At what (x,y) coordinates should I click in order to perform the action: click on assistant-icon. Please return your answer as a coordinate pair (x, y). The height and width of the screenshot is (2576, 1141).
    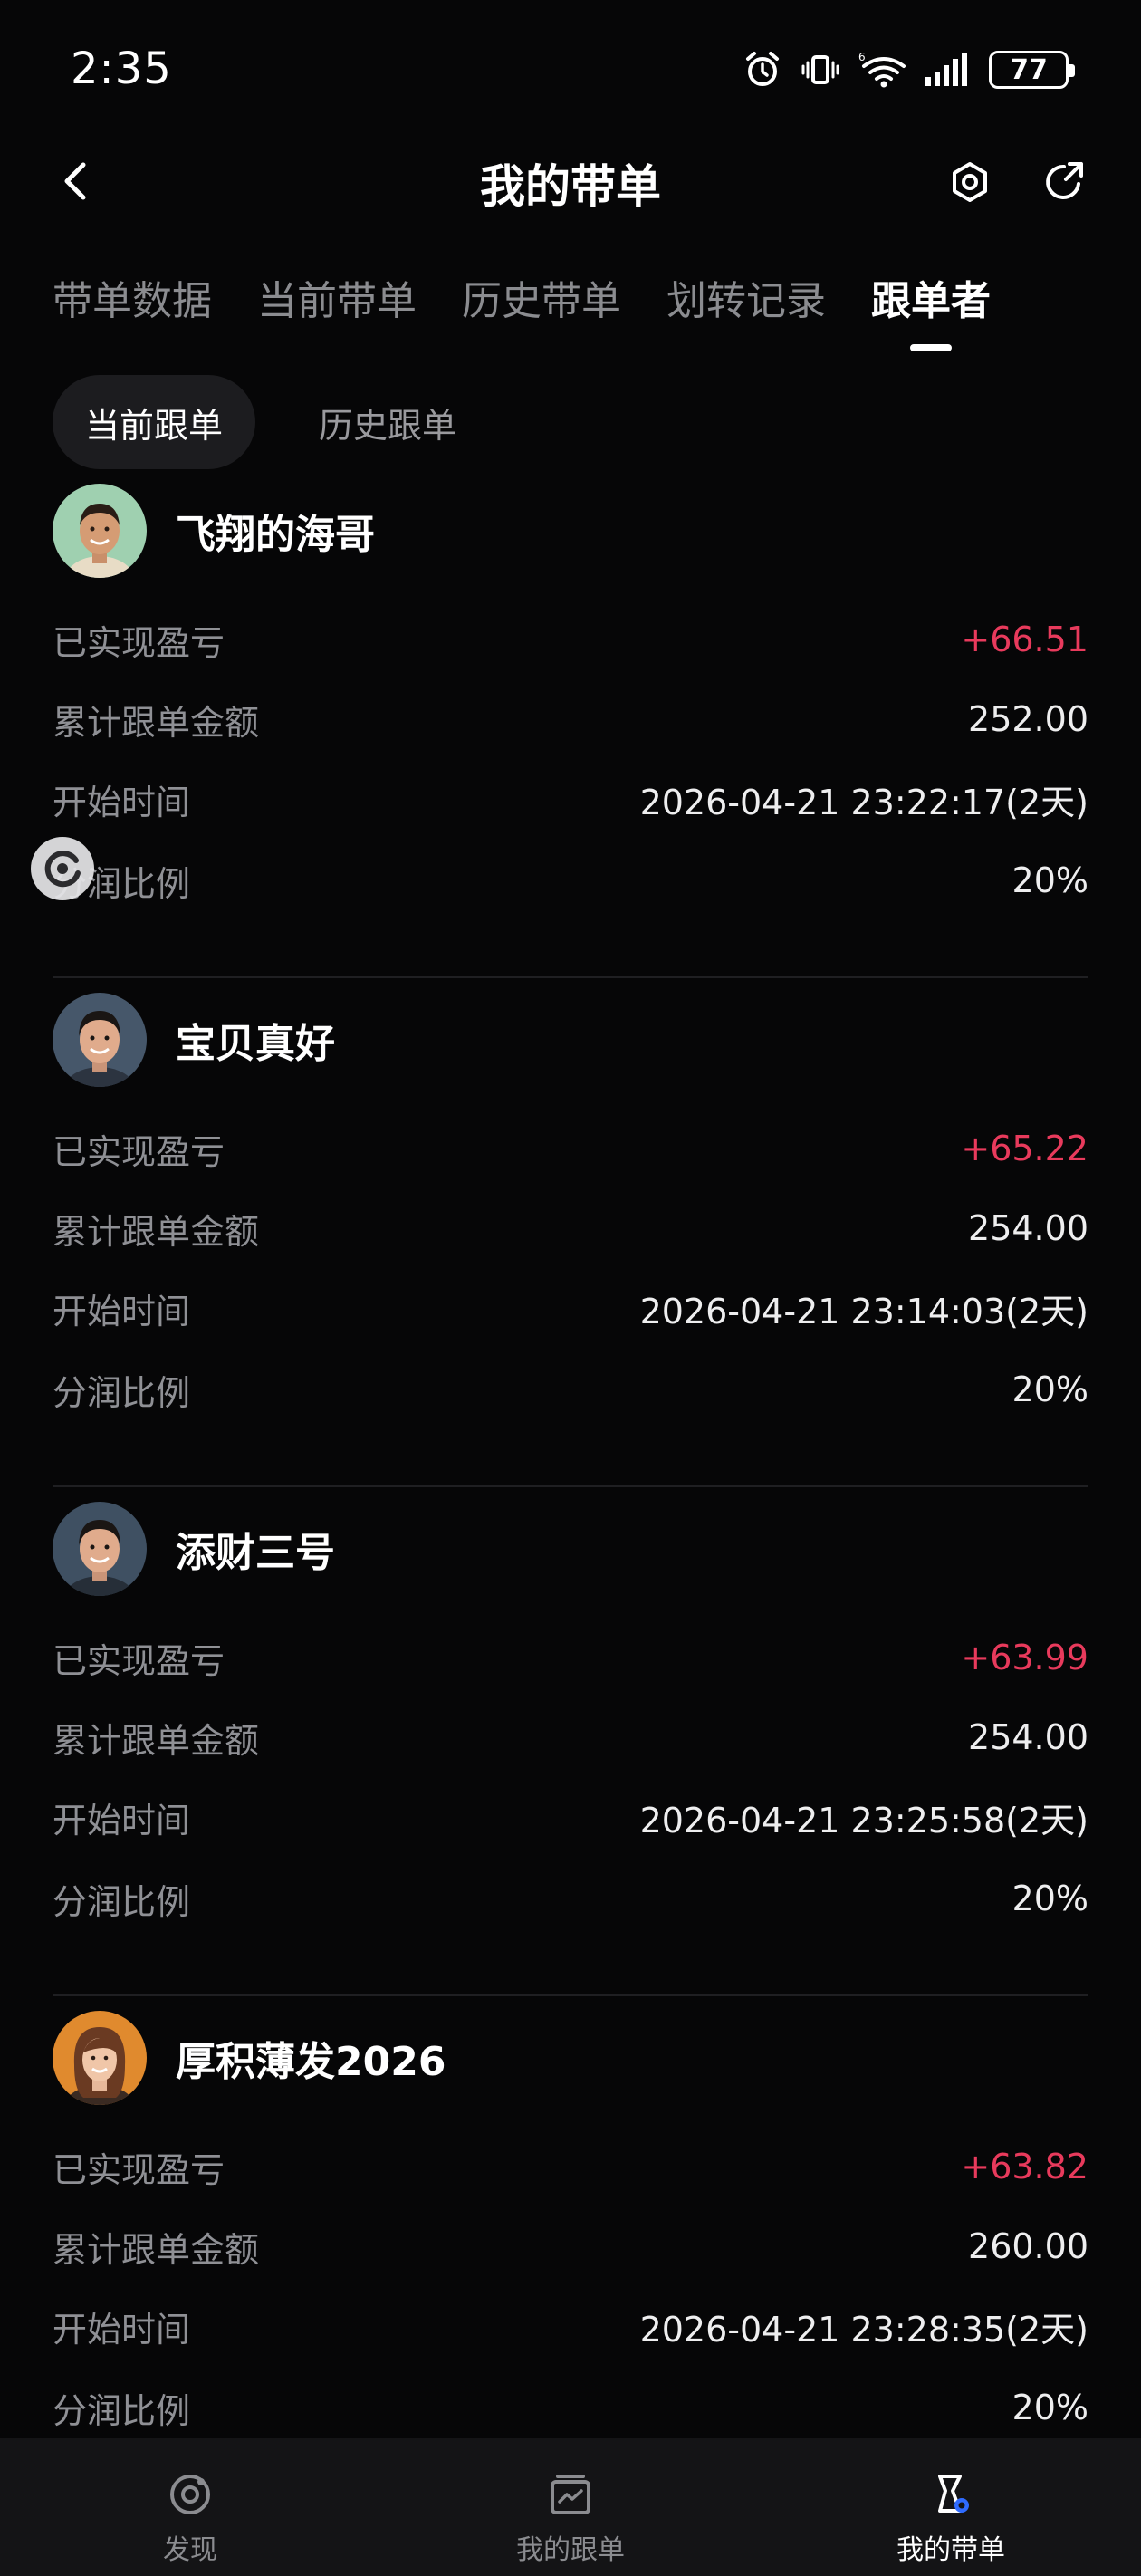
    Looking at the image, I should click on (63, 869).